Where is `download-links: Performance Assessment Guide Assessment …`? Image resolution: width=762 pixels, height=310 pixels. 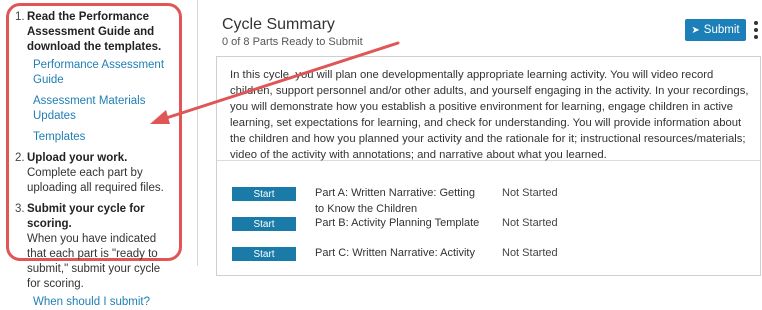 download-links: Performance Assessment Guide Assessment … is located at coordinates (102, 101).